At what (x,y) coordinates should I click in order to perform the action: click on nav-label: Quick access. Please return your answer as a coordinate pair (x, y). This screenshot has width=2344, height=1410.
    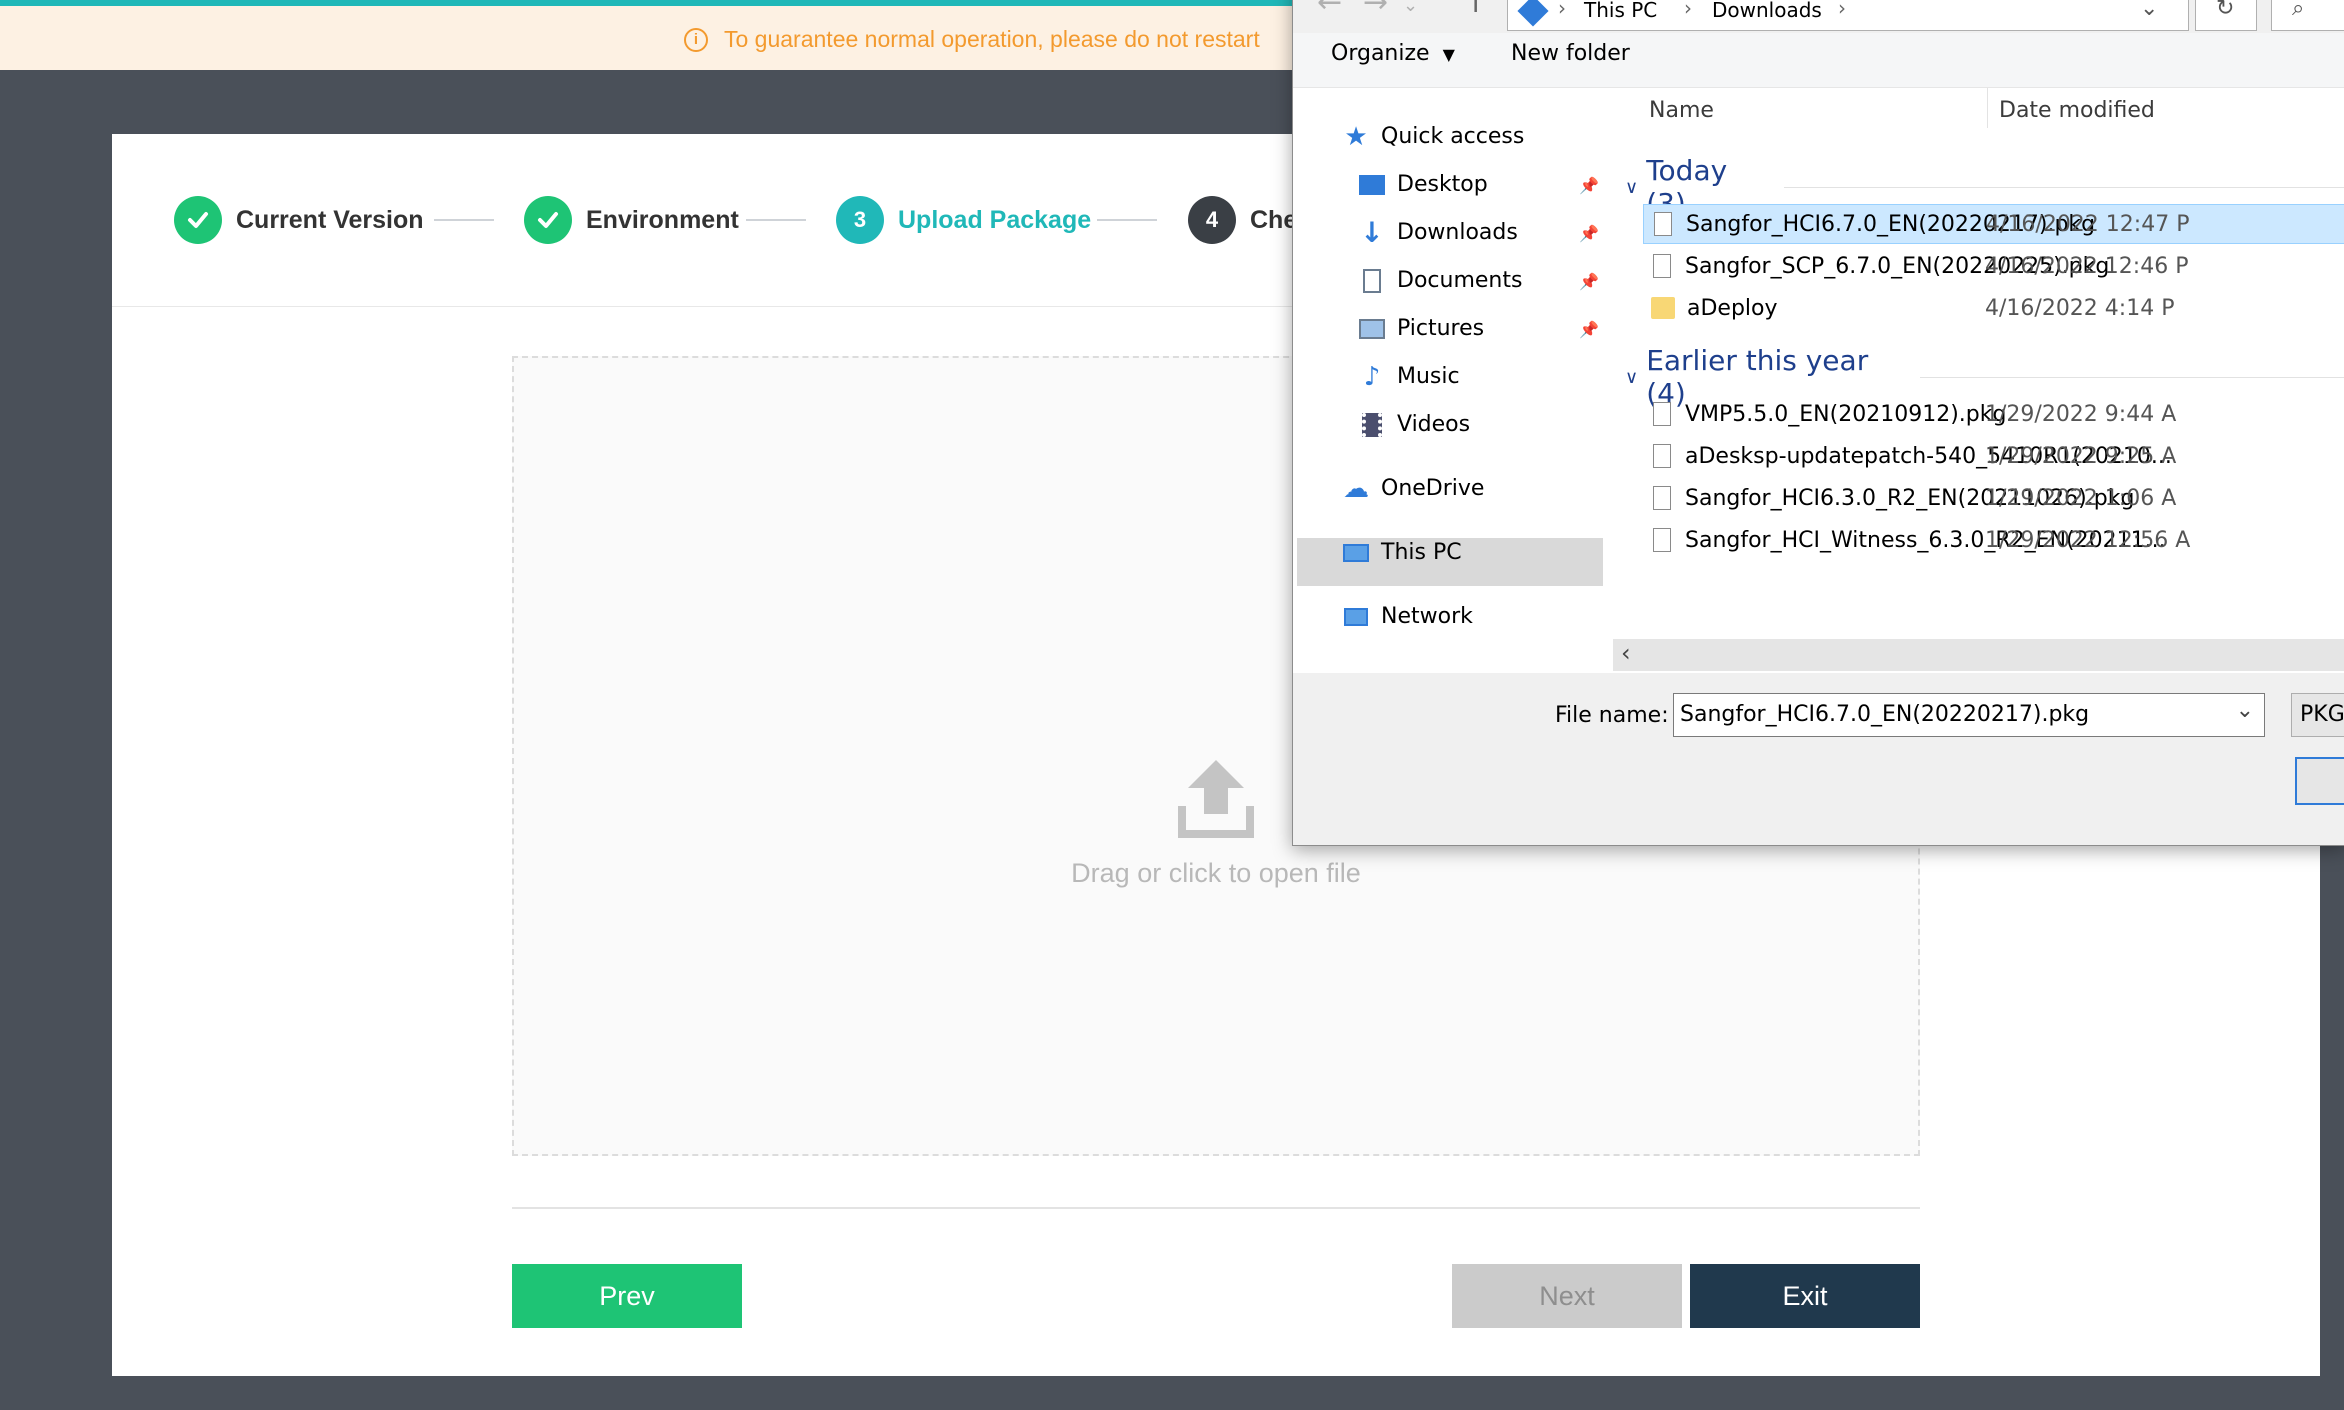
    Looking at the image, I should click on (1453, 136).